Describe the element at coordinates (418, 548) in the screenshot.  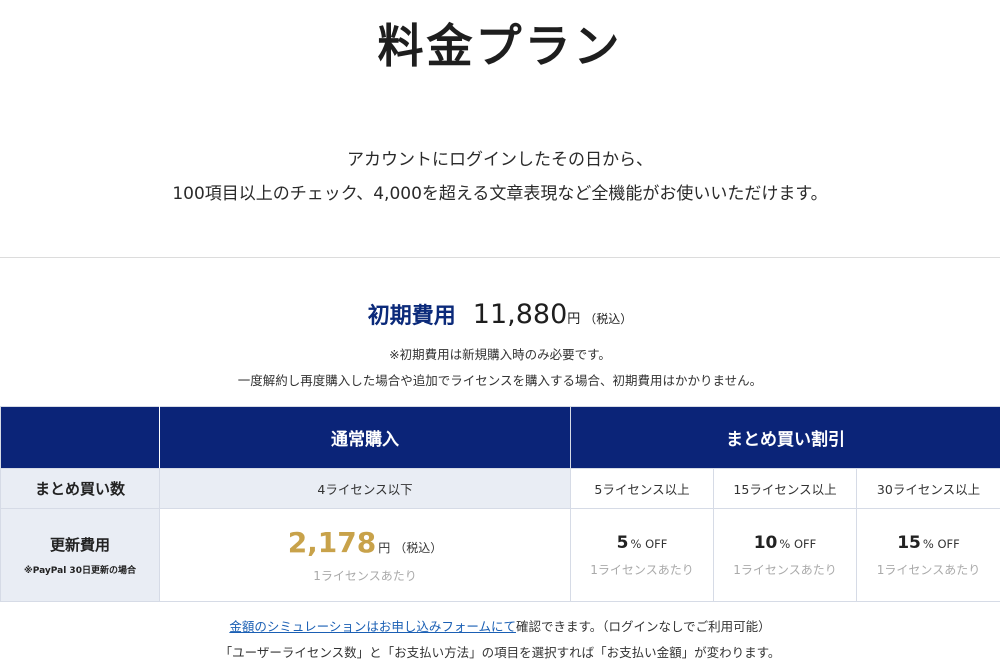
I see `normal-fee-tax: （税込）` at that location.